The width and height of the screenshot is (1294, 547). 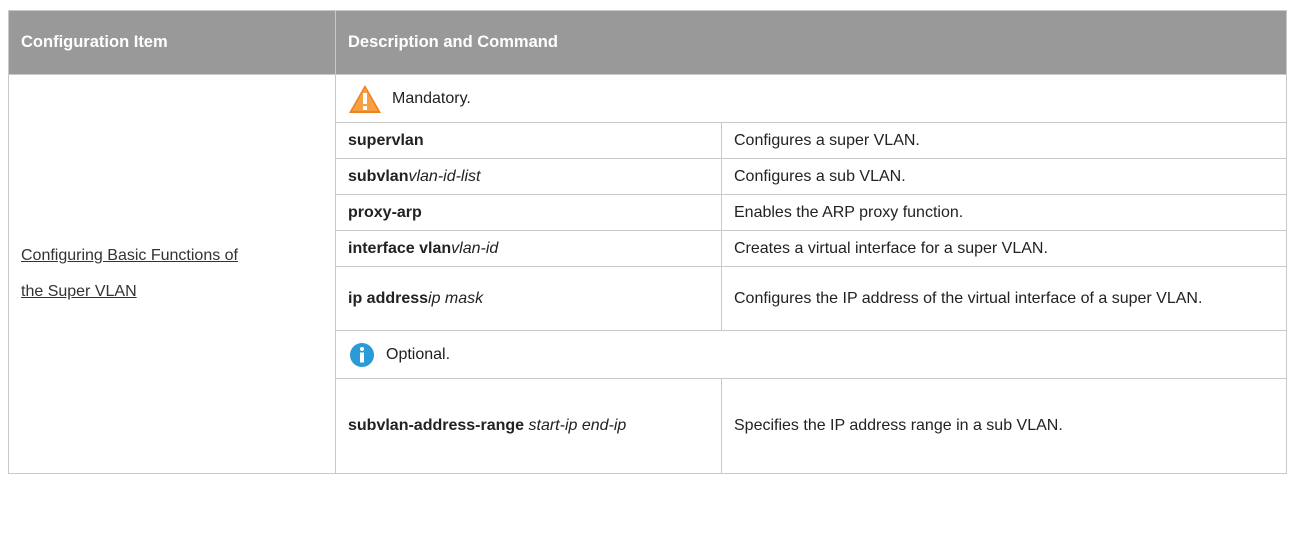 What do you see at coordinates (1004, 140) in the screenshot?
I see `description-cell: Configures a super VLAN.` at bounding box center [1004, 140].